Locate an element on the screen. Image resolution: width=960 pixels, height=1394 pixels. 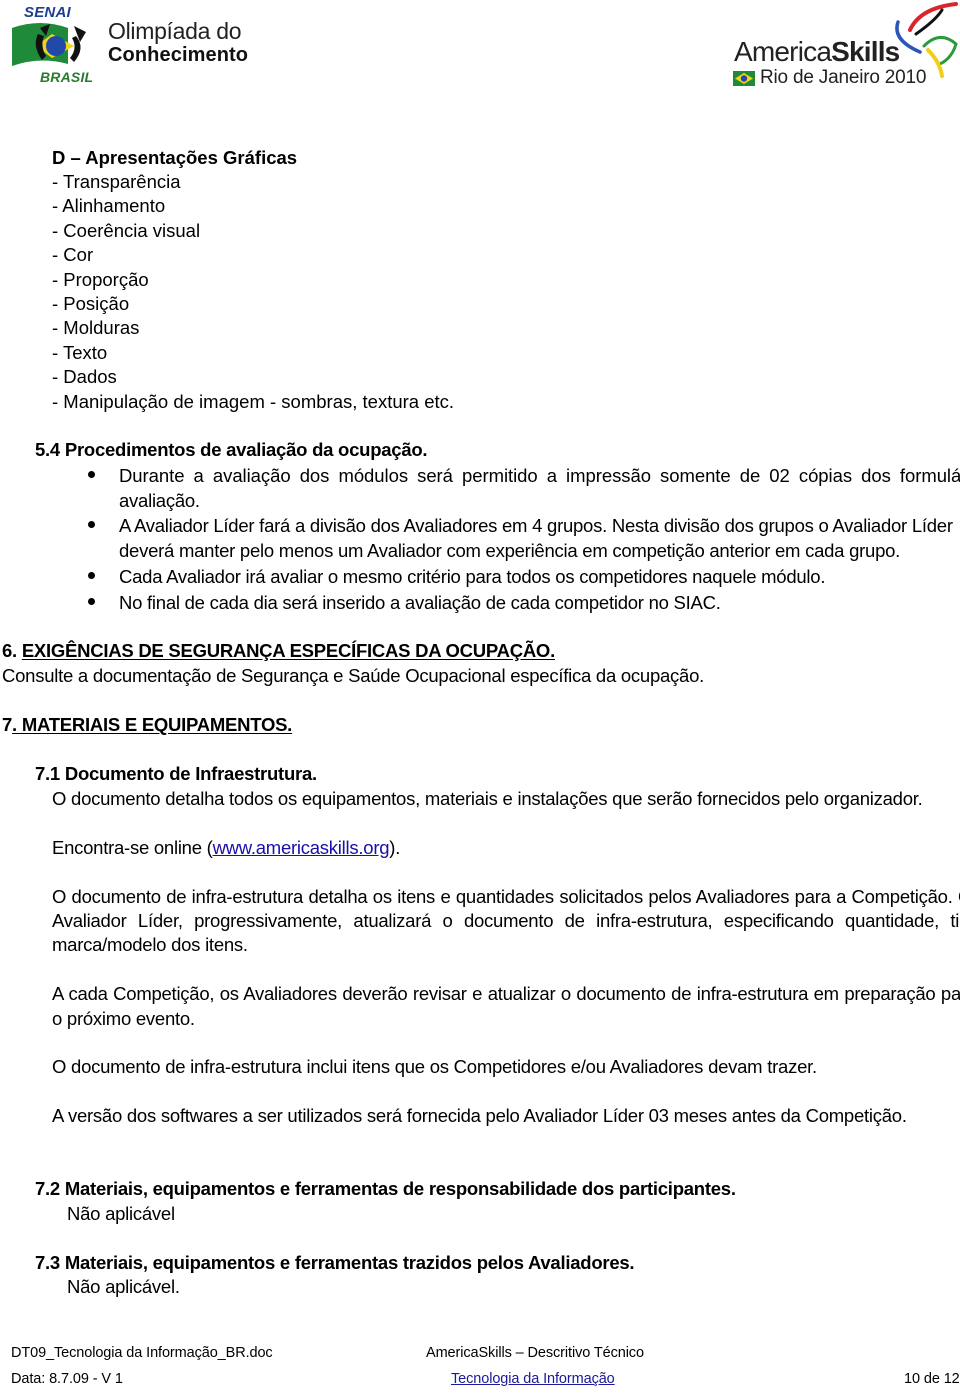
footer-doc-title: AmericaSkills – Descritivo Técnico is located at coordinates (535, 1353).